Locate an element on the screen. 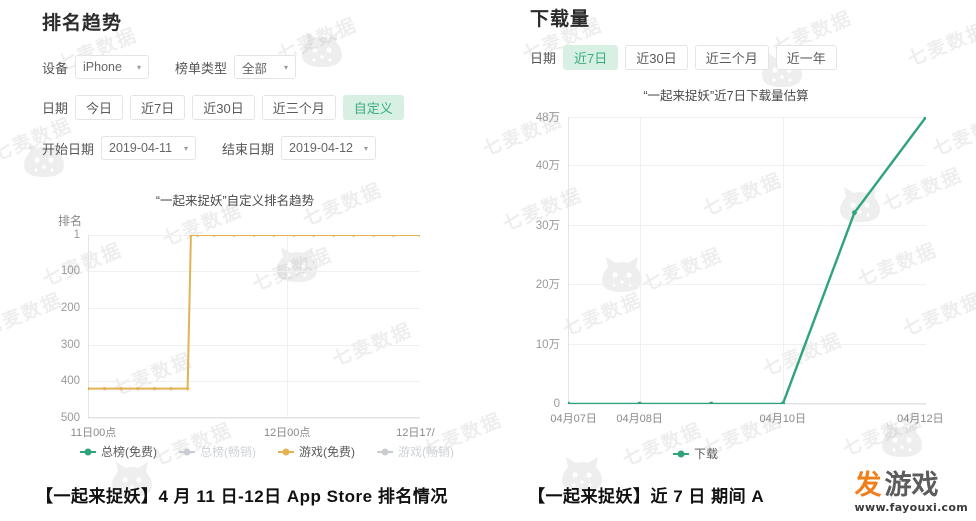 The width and height of the screenshot is (976, 521). legend-label: 下载 is located at coordinates (706, 454).